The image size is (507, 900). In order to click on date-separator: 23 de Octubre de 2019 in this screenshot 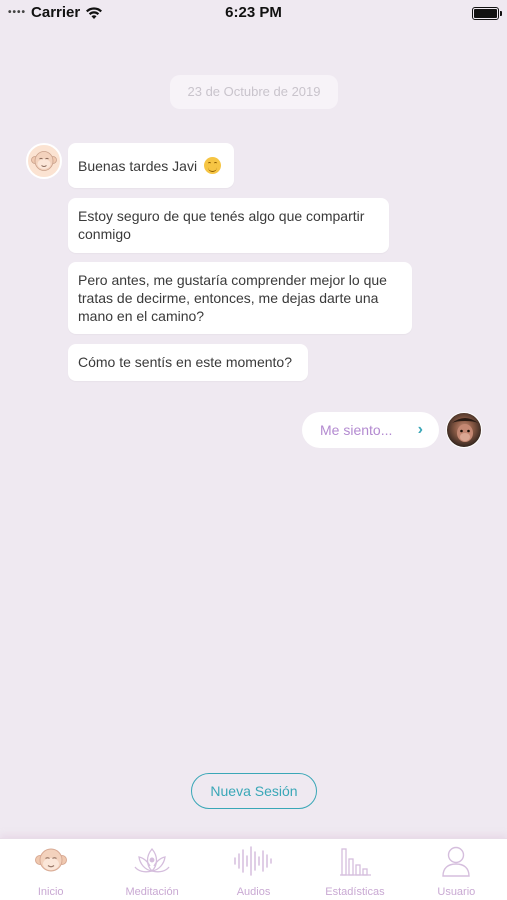, I will do `click(254, 92)`.